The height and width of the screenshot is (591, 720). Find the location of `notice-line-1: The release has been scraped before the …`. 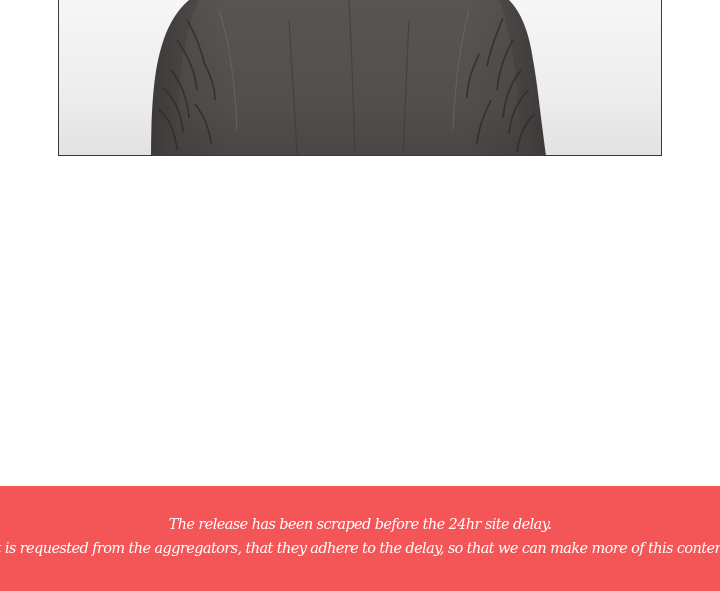

notice-line-1: The release has been scraped before the … is located at coordinates (360, 524).